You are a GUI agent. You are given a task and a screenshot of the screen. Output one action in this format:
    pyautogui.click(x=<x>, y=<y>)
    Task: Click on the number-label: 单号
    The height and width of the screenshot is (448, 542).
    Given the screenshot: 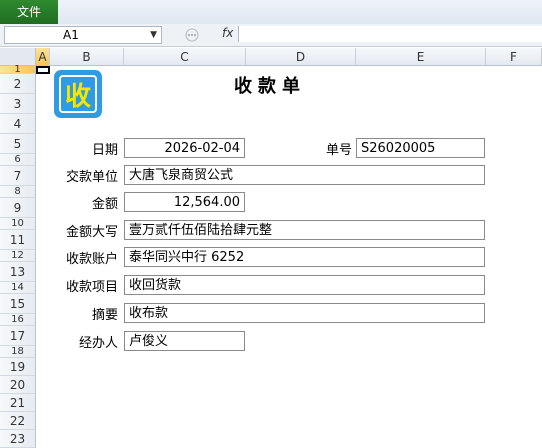 What is the action you would take?
    pyautogui.click(x=338, y=150)
    